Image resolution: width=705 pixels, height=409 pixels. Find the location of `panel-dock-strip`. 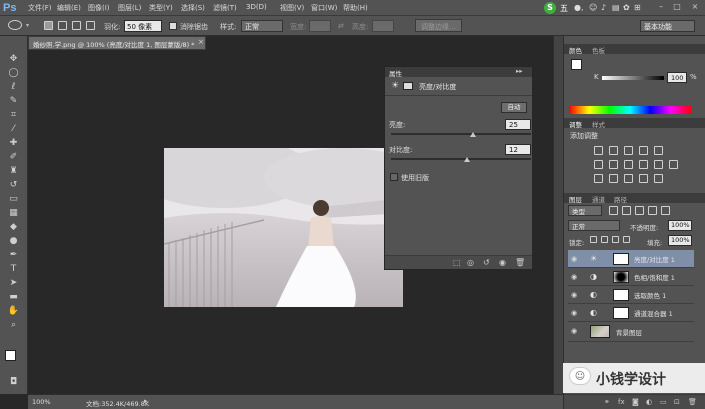

panel-dock-strip is located at coordinates (558, 215).